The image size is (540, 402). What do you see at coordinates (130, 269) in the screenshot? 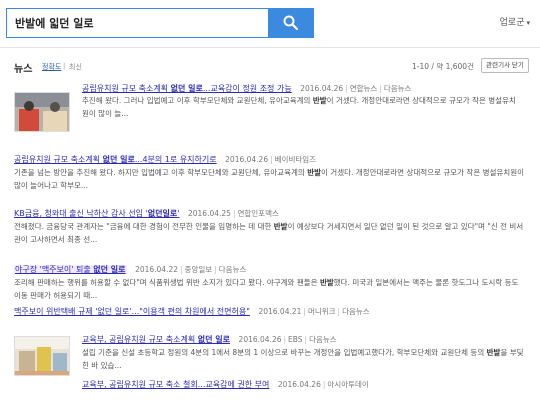
I see `result-title-line: 야구장 '맥주보이' 퇴출 없던 일로 2016.04.22 | 중앙일보 | 다음뉴스` at bounding box center [130, 269].